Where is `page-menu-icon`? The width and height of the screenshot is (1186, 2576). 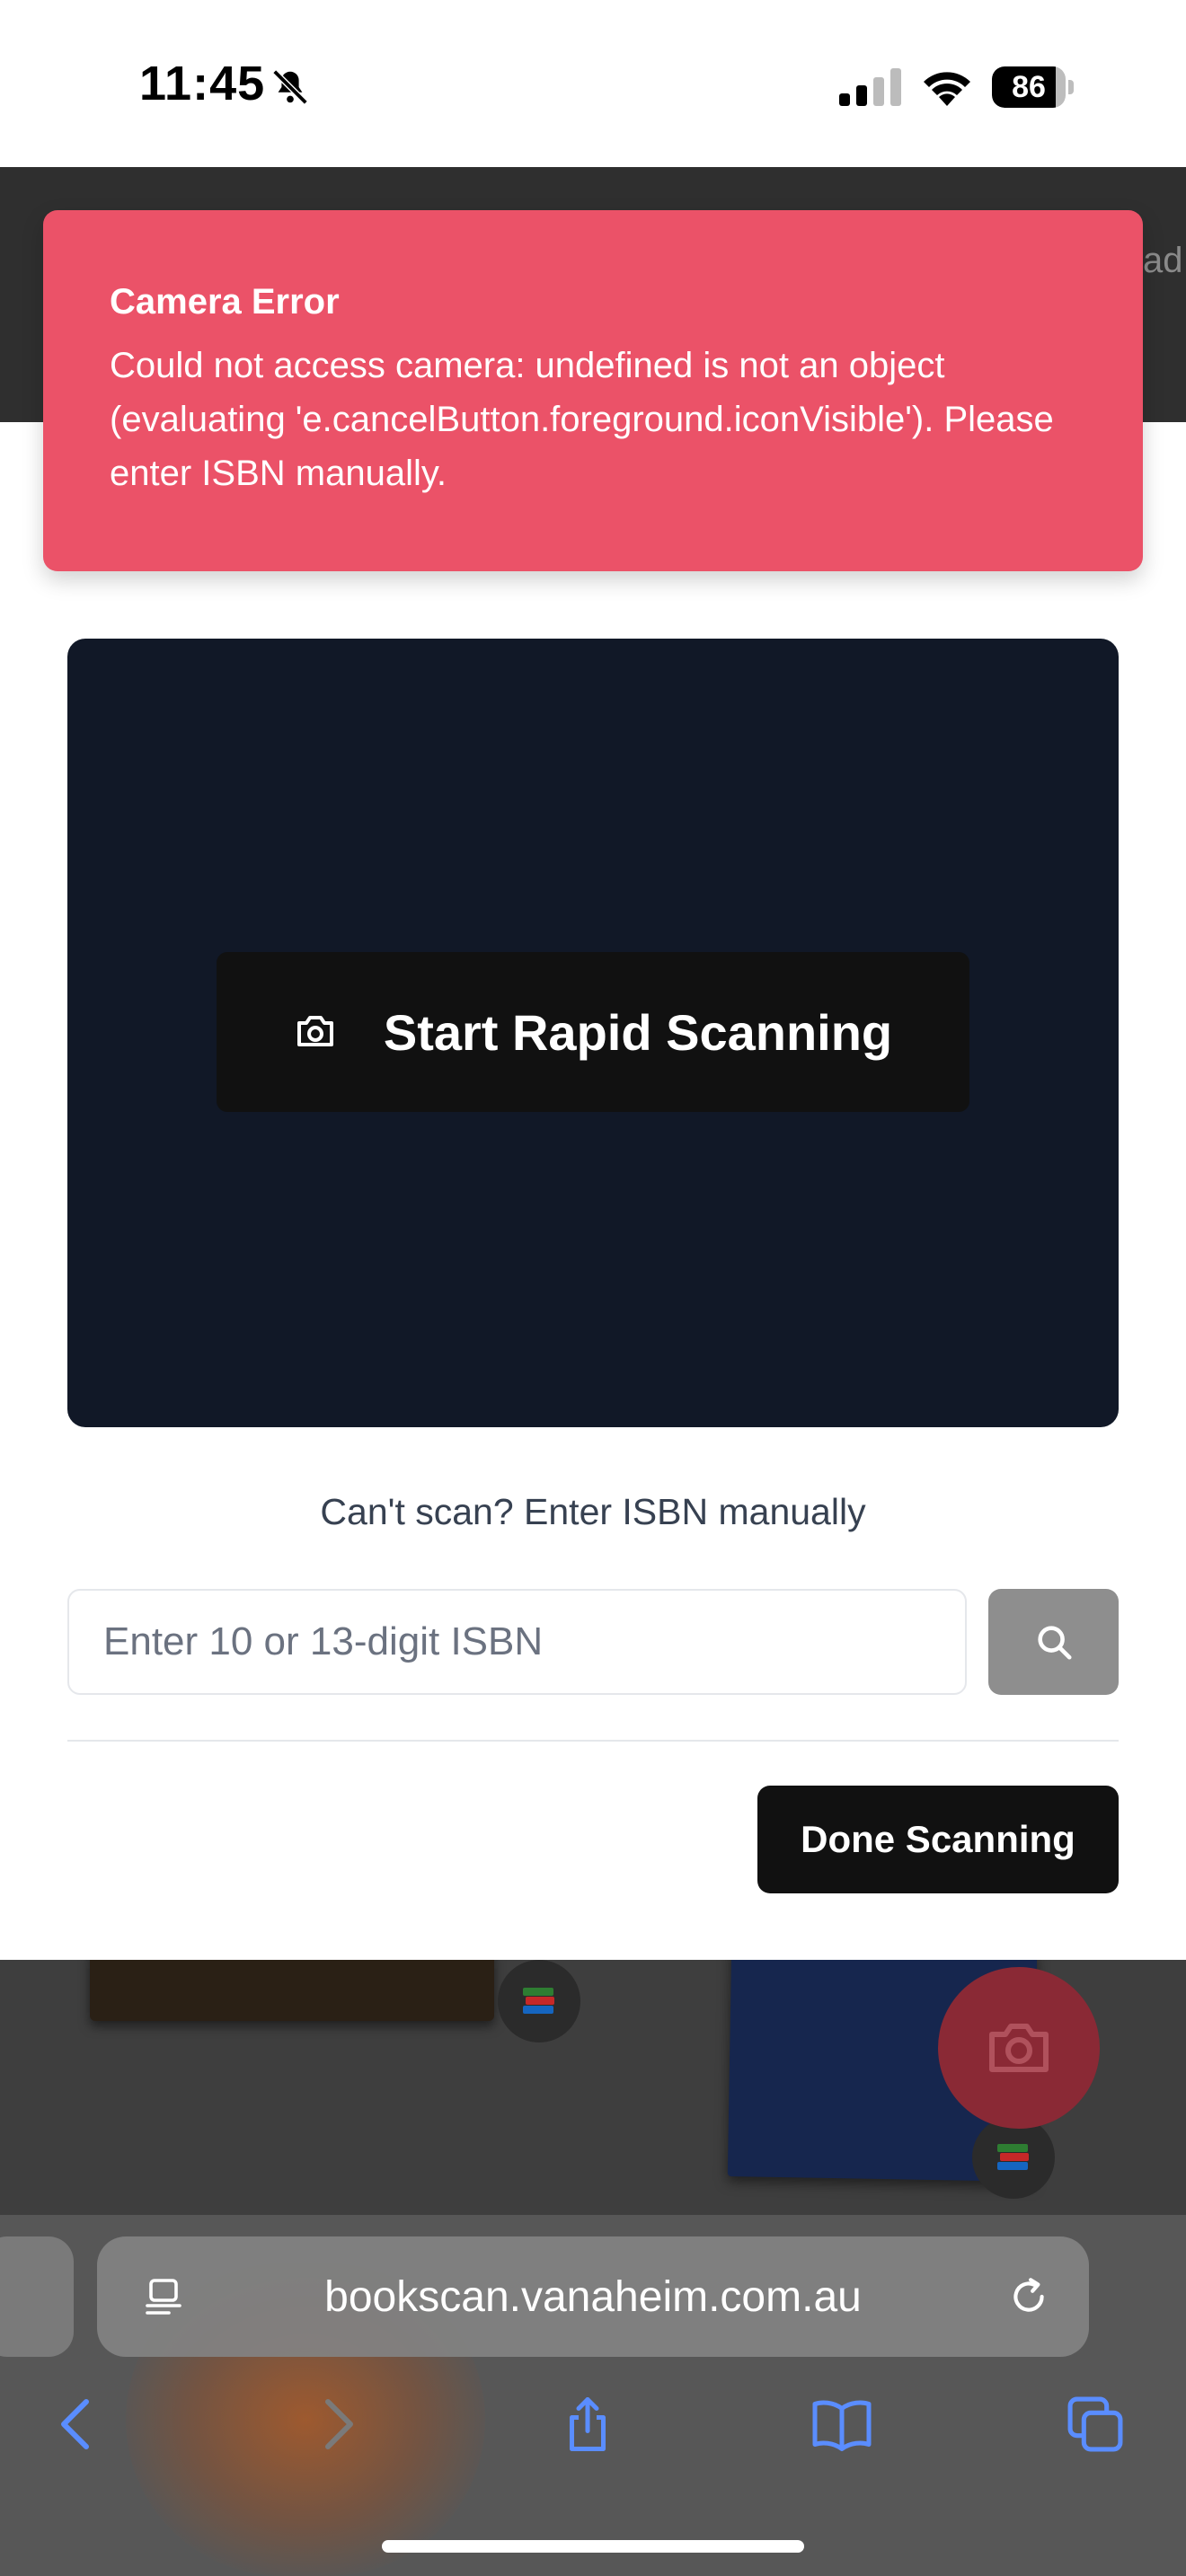 page-menu-icon is located at coordinates (163, 2296).